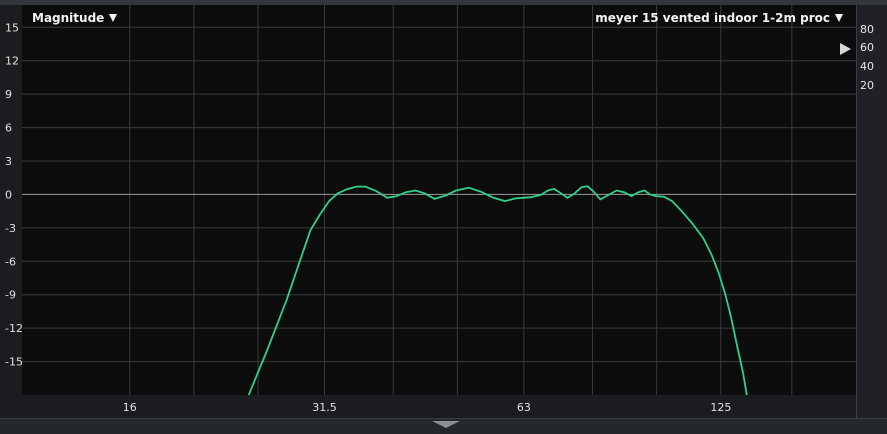  What do you see at coordinates (12, 27) in the screenshot?
I see `y-tick-label: 15` at bounding box center [12, 27].